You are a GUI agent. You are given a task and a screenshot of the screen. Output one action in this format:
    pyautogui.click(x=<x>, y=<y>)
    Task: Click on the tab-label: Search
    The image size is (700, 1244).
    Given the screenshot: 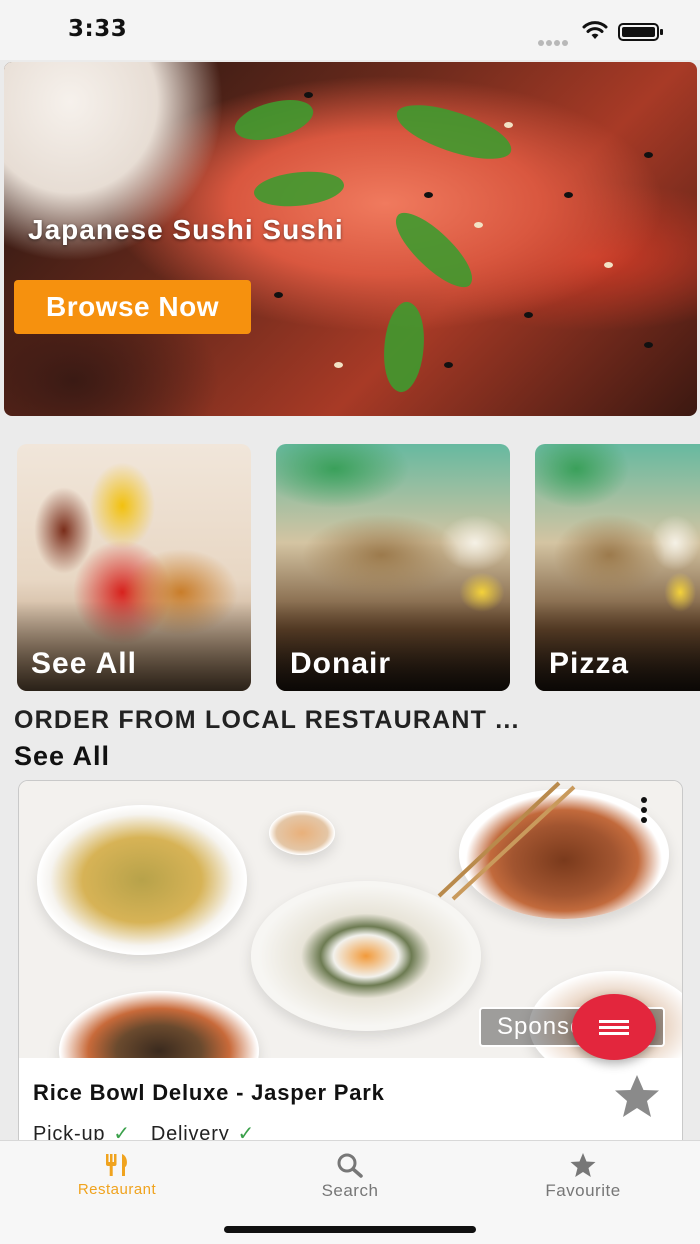 What is the action you would take?
    pyautogui.click(x=350, y=1190)
    